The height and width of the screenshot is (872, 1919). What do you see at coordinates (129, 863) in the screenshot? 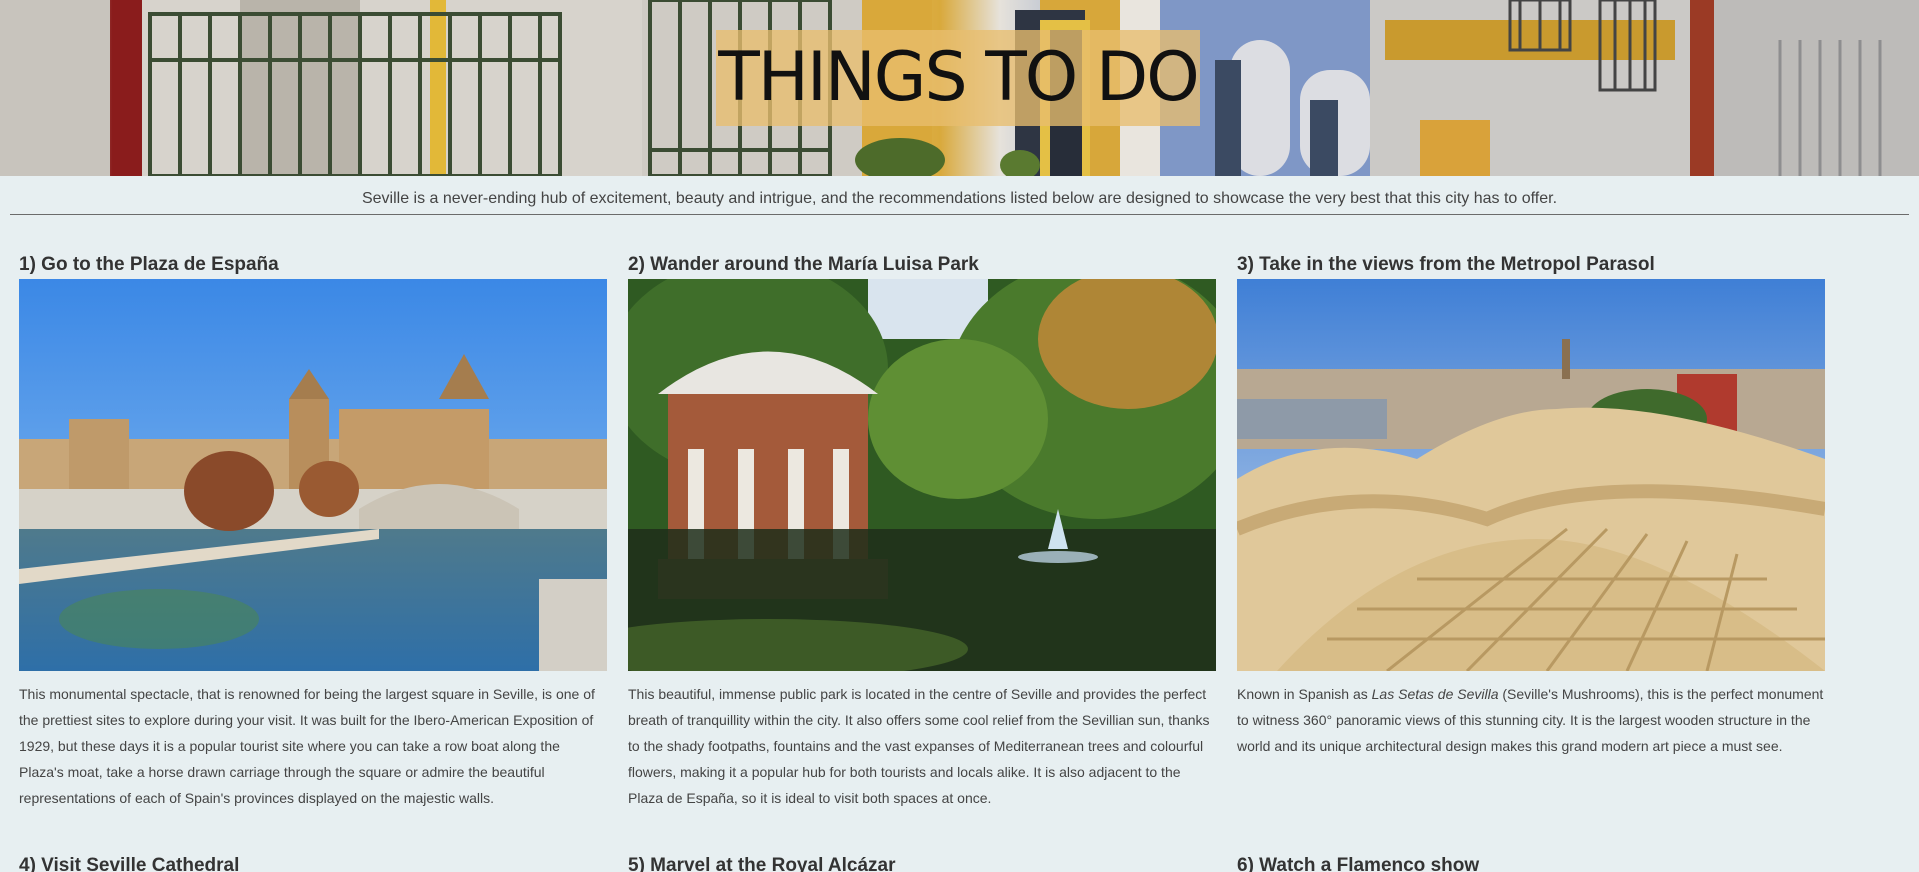
I see `activity-title: 4) Visit Seville Cathedral` at bounding box center [129, 863].